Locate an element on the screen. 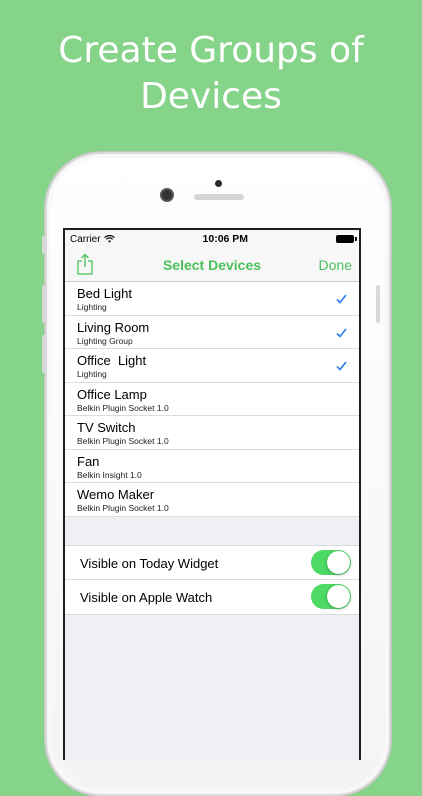 The image size is (422, 796). device-row-office-lamp: Office Lamp Belkin Plugin Socket 1.0 is located at coordinates (212, 399).